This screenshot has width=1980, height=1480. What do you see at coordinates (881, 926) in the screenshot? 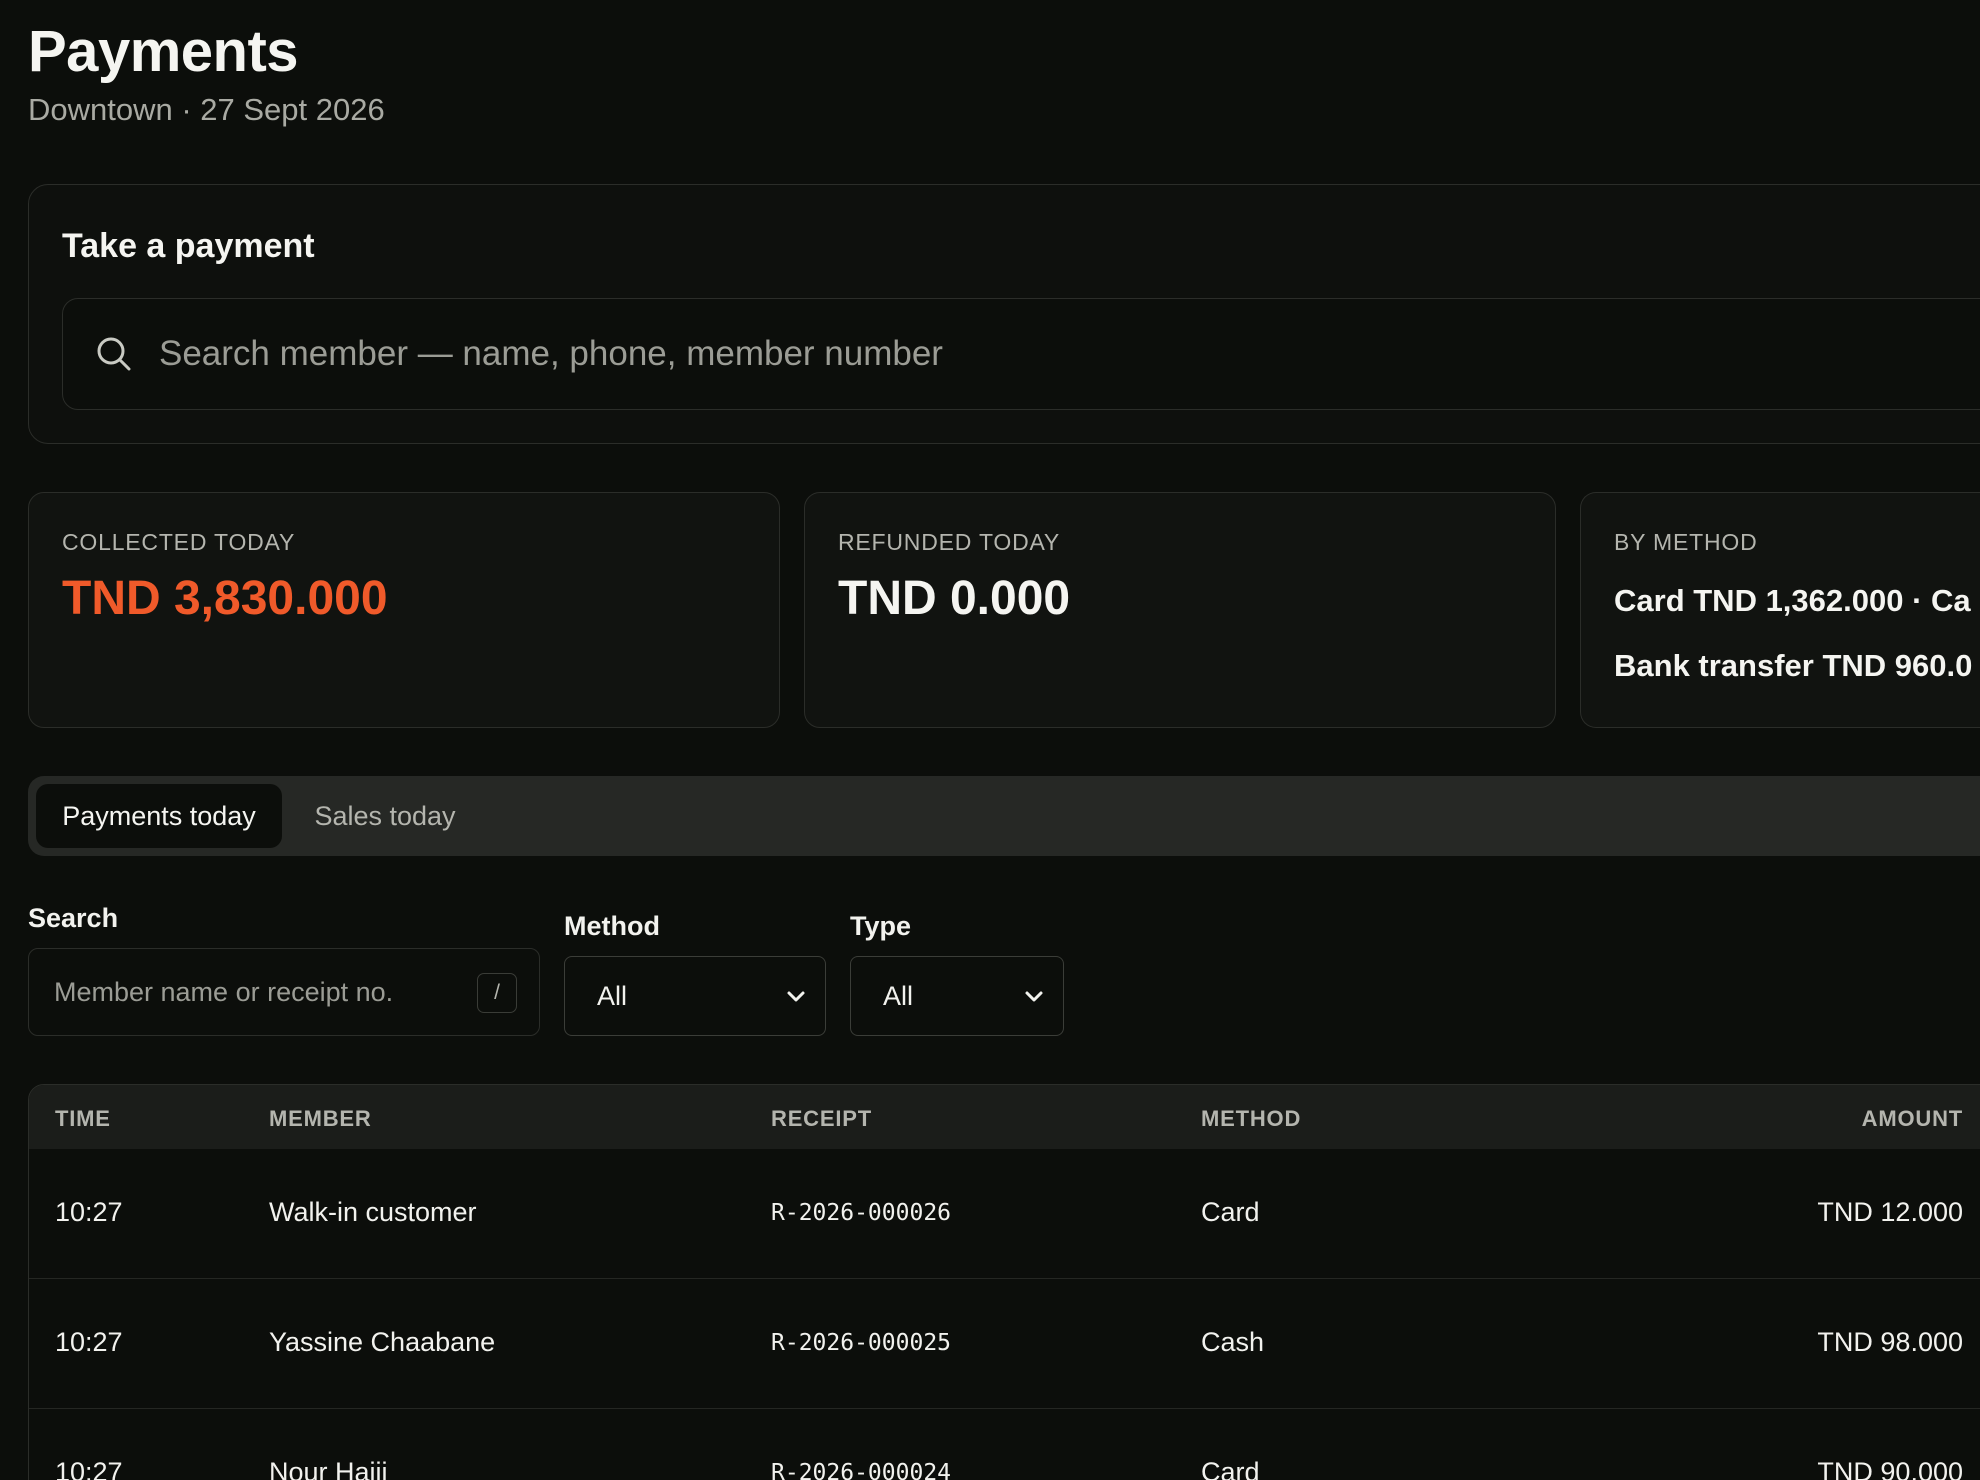
I see `type-filter-label: Type` at bounding box center [881, 926].